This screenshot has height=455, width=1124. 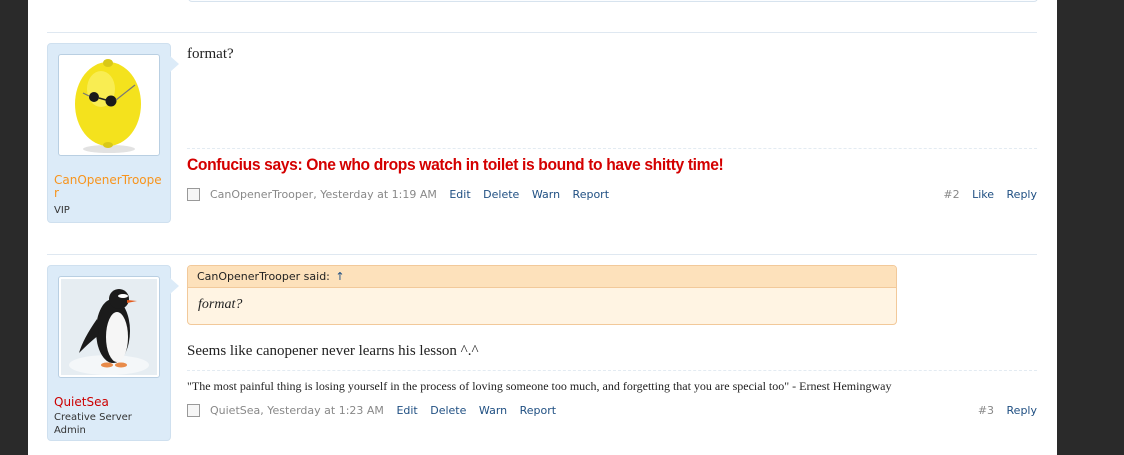 I want to click on quote-attribution: CanOpenerTrooper said: ↑, so click(x=542, y=277).